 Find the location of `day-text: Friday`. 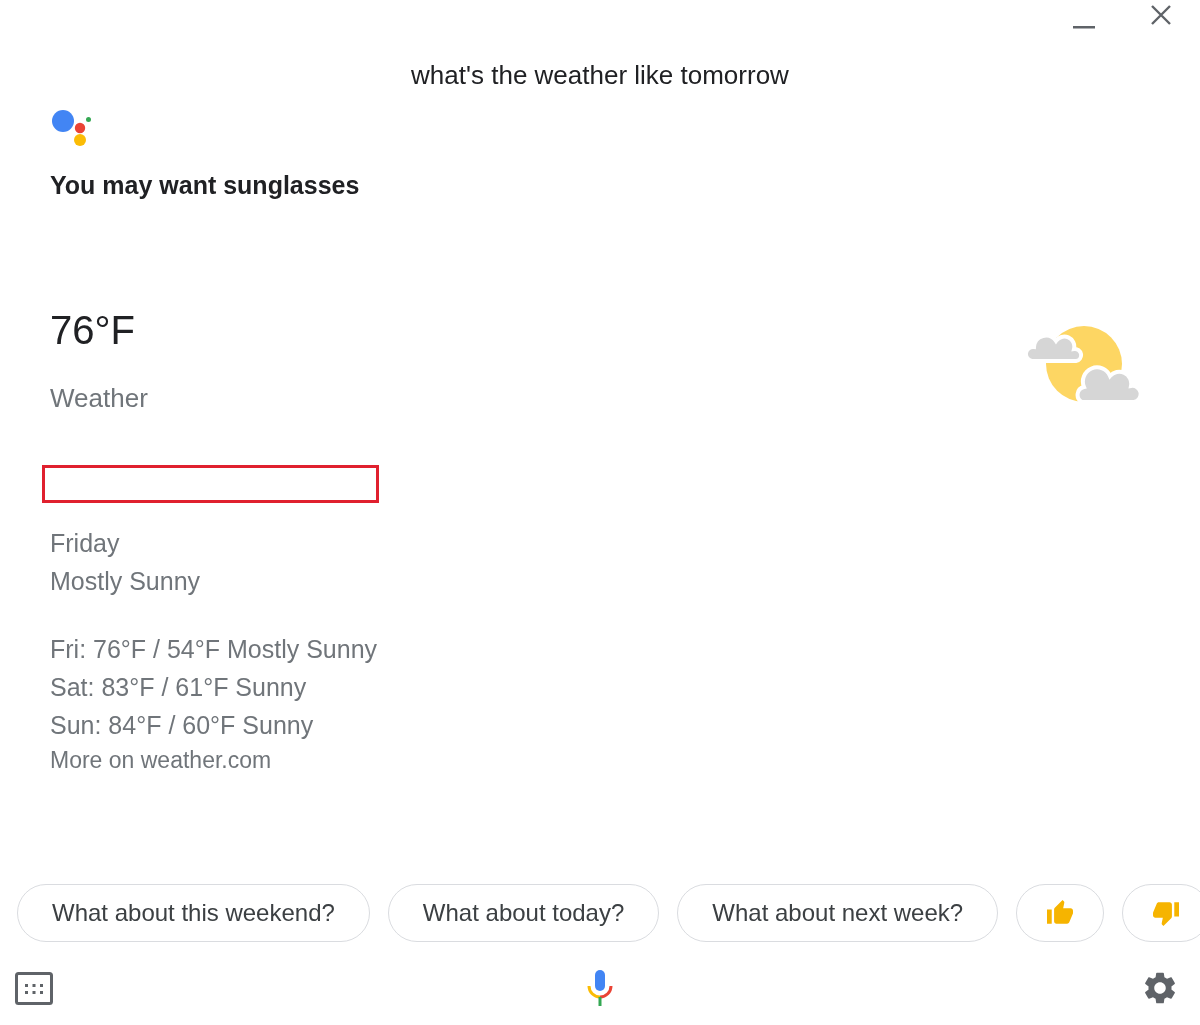

day-text: Friday is located at coordinates (85, 543).